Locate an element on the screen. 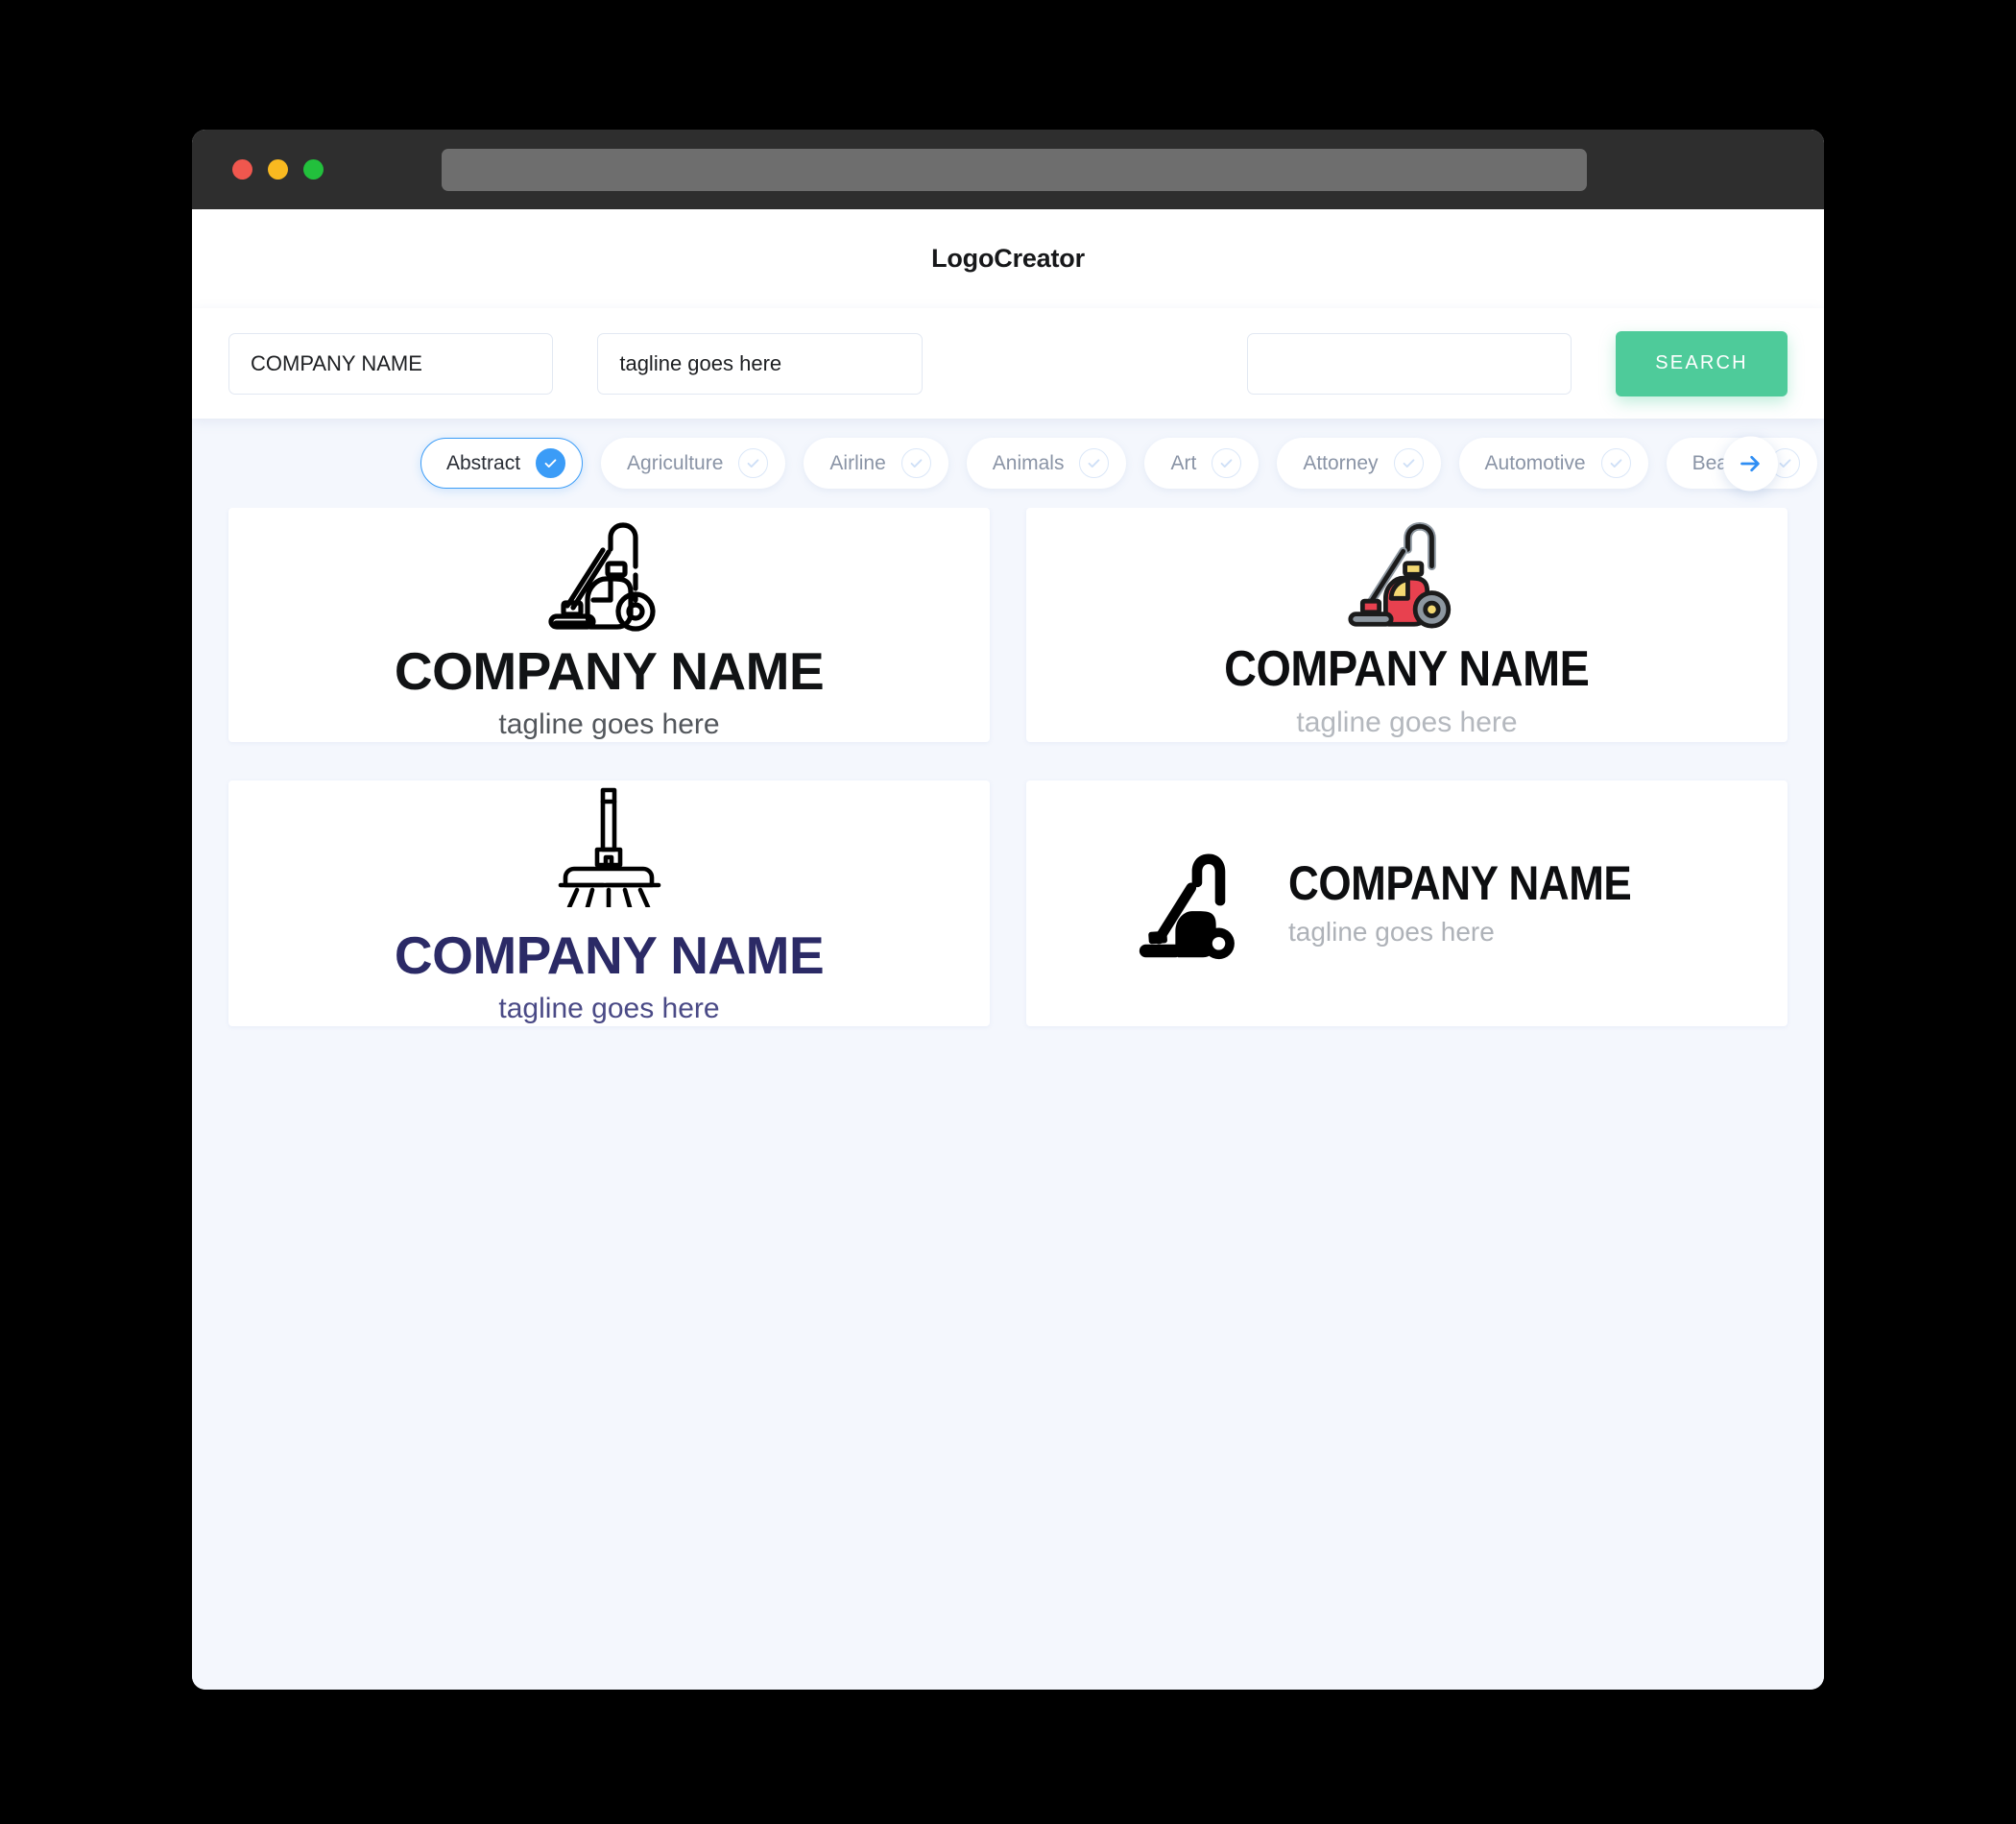 The width and height of the screenshot is (2016, 1824). search-bar: SEARCH is located at coordinates (1008, 363).